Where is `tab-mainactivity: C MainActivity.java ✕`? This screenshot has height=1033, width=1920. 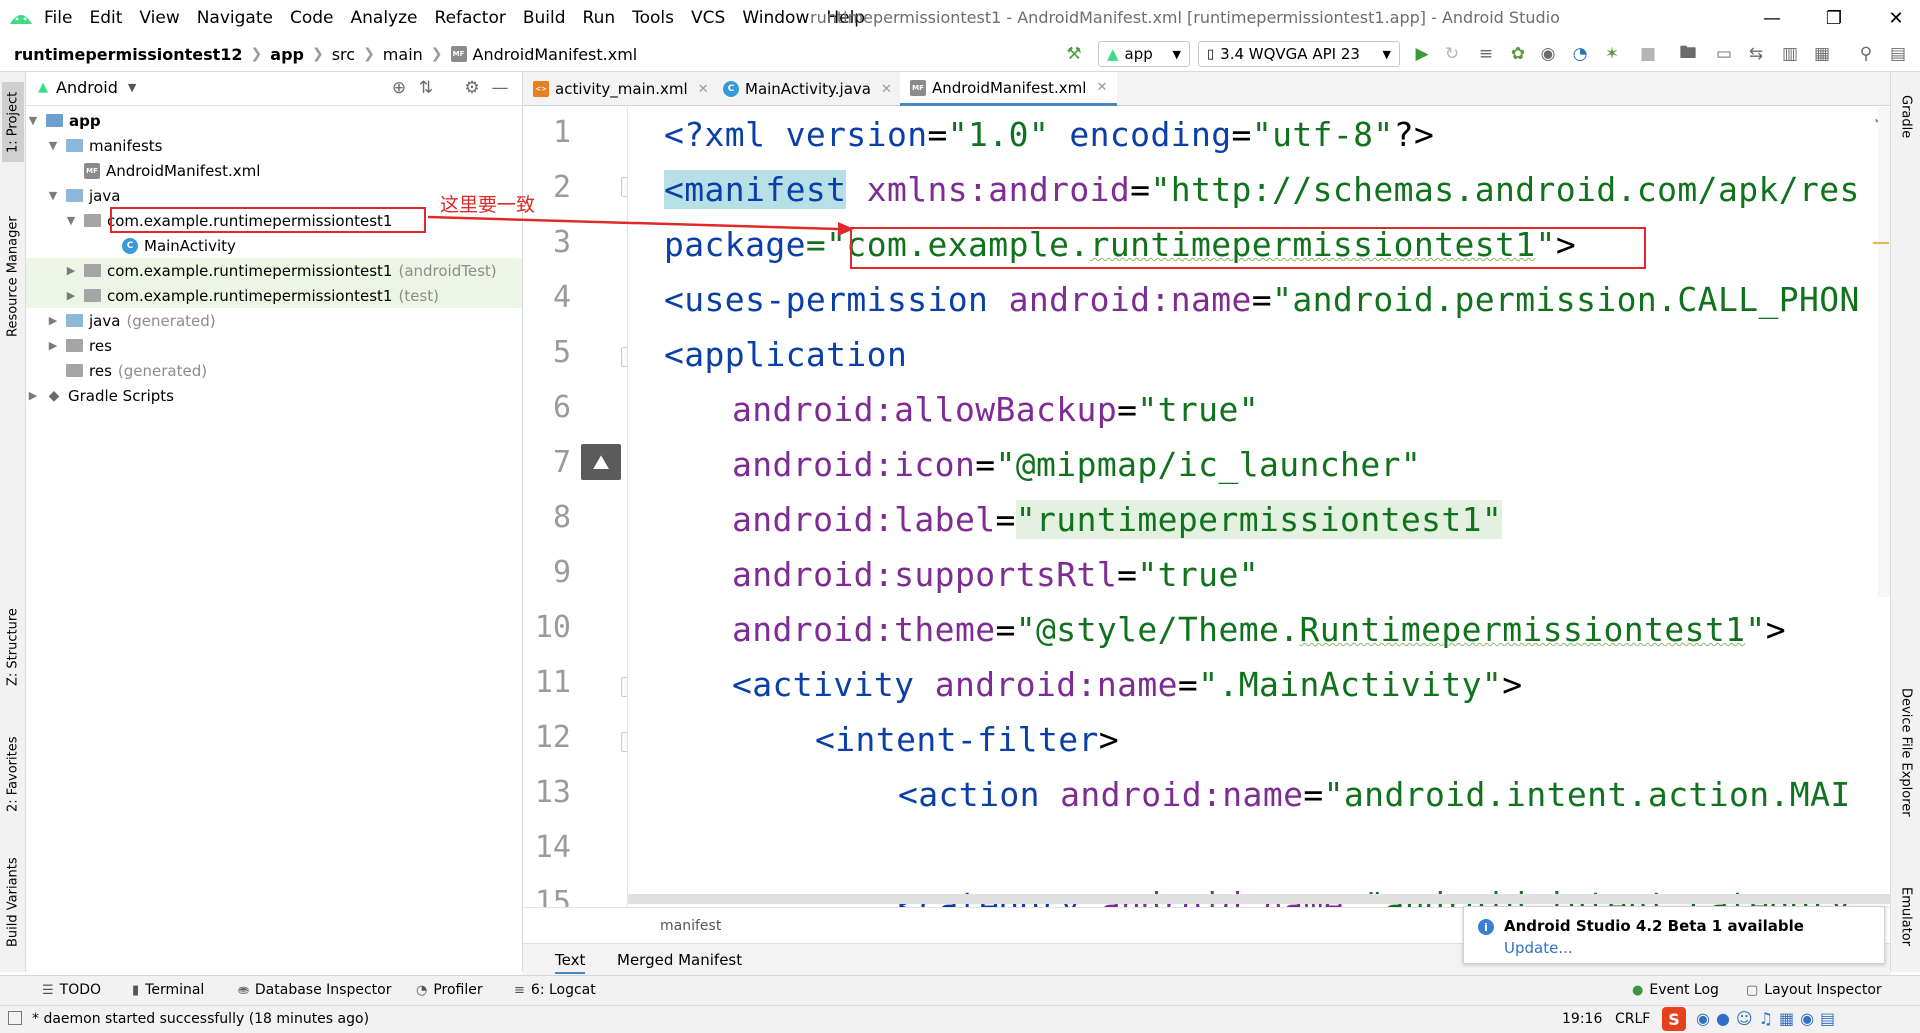 tab-mainactivity: C MainActivity.java ✕ is located at coordinates (807, 89).